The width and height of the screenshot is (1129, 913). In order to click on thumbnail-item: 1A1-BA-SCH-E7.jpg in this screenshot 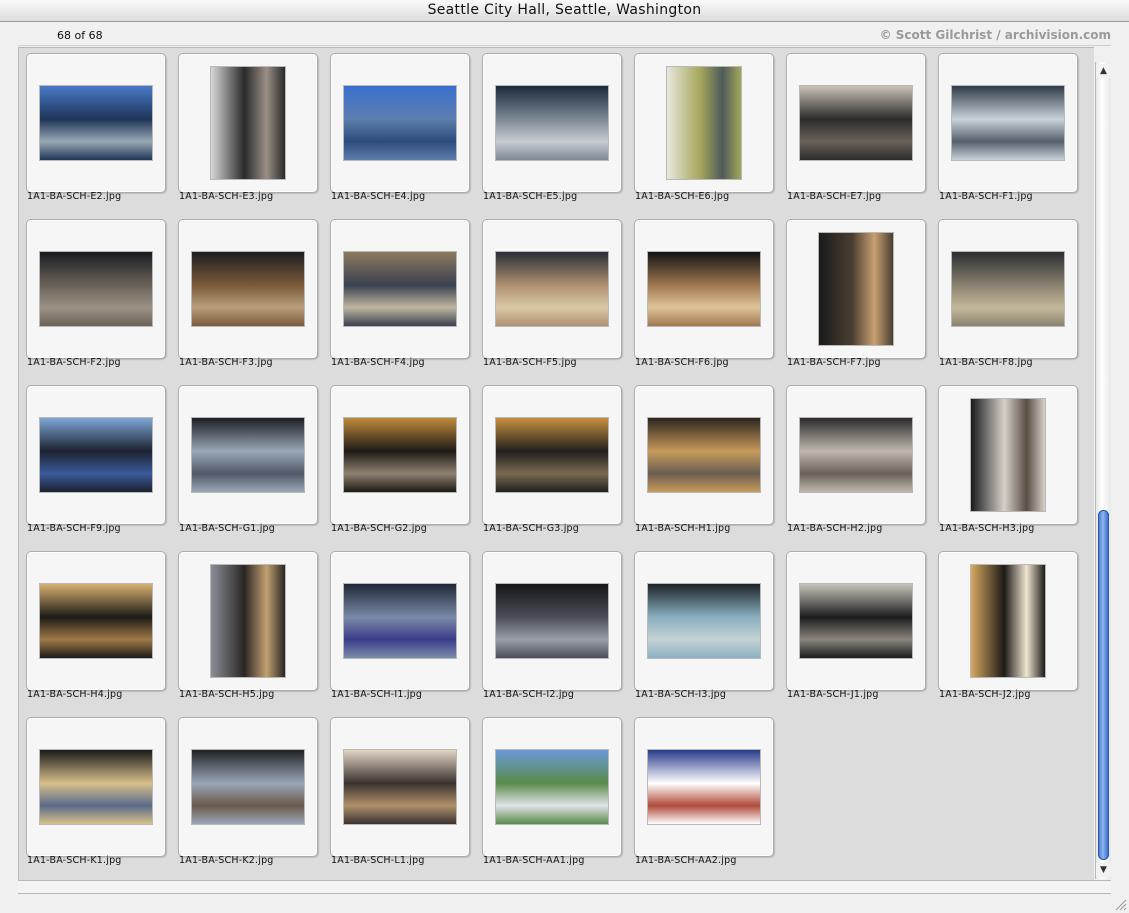, I will do `click(856, 131)`.